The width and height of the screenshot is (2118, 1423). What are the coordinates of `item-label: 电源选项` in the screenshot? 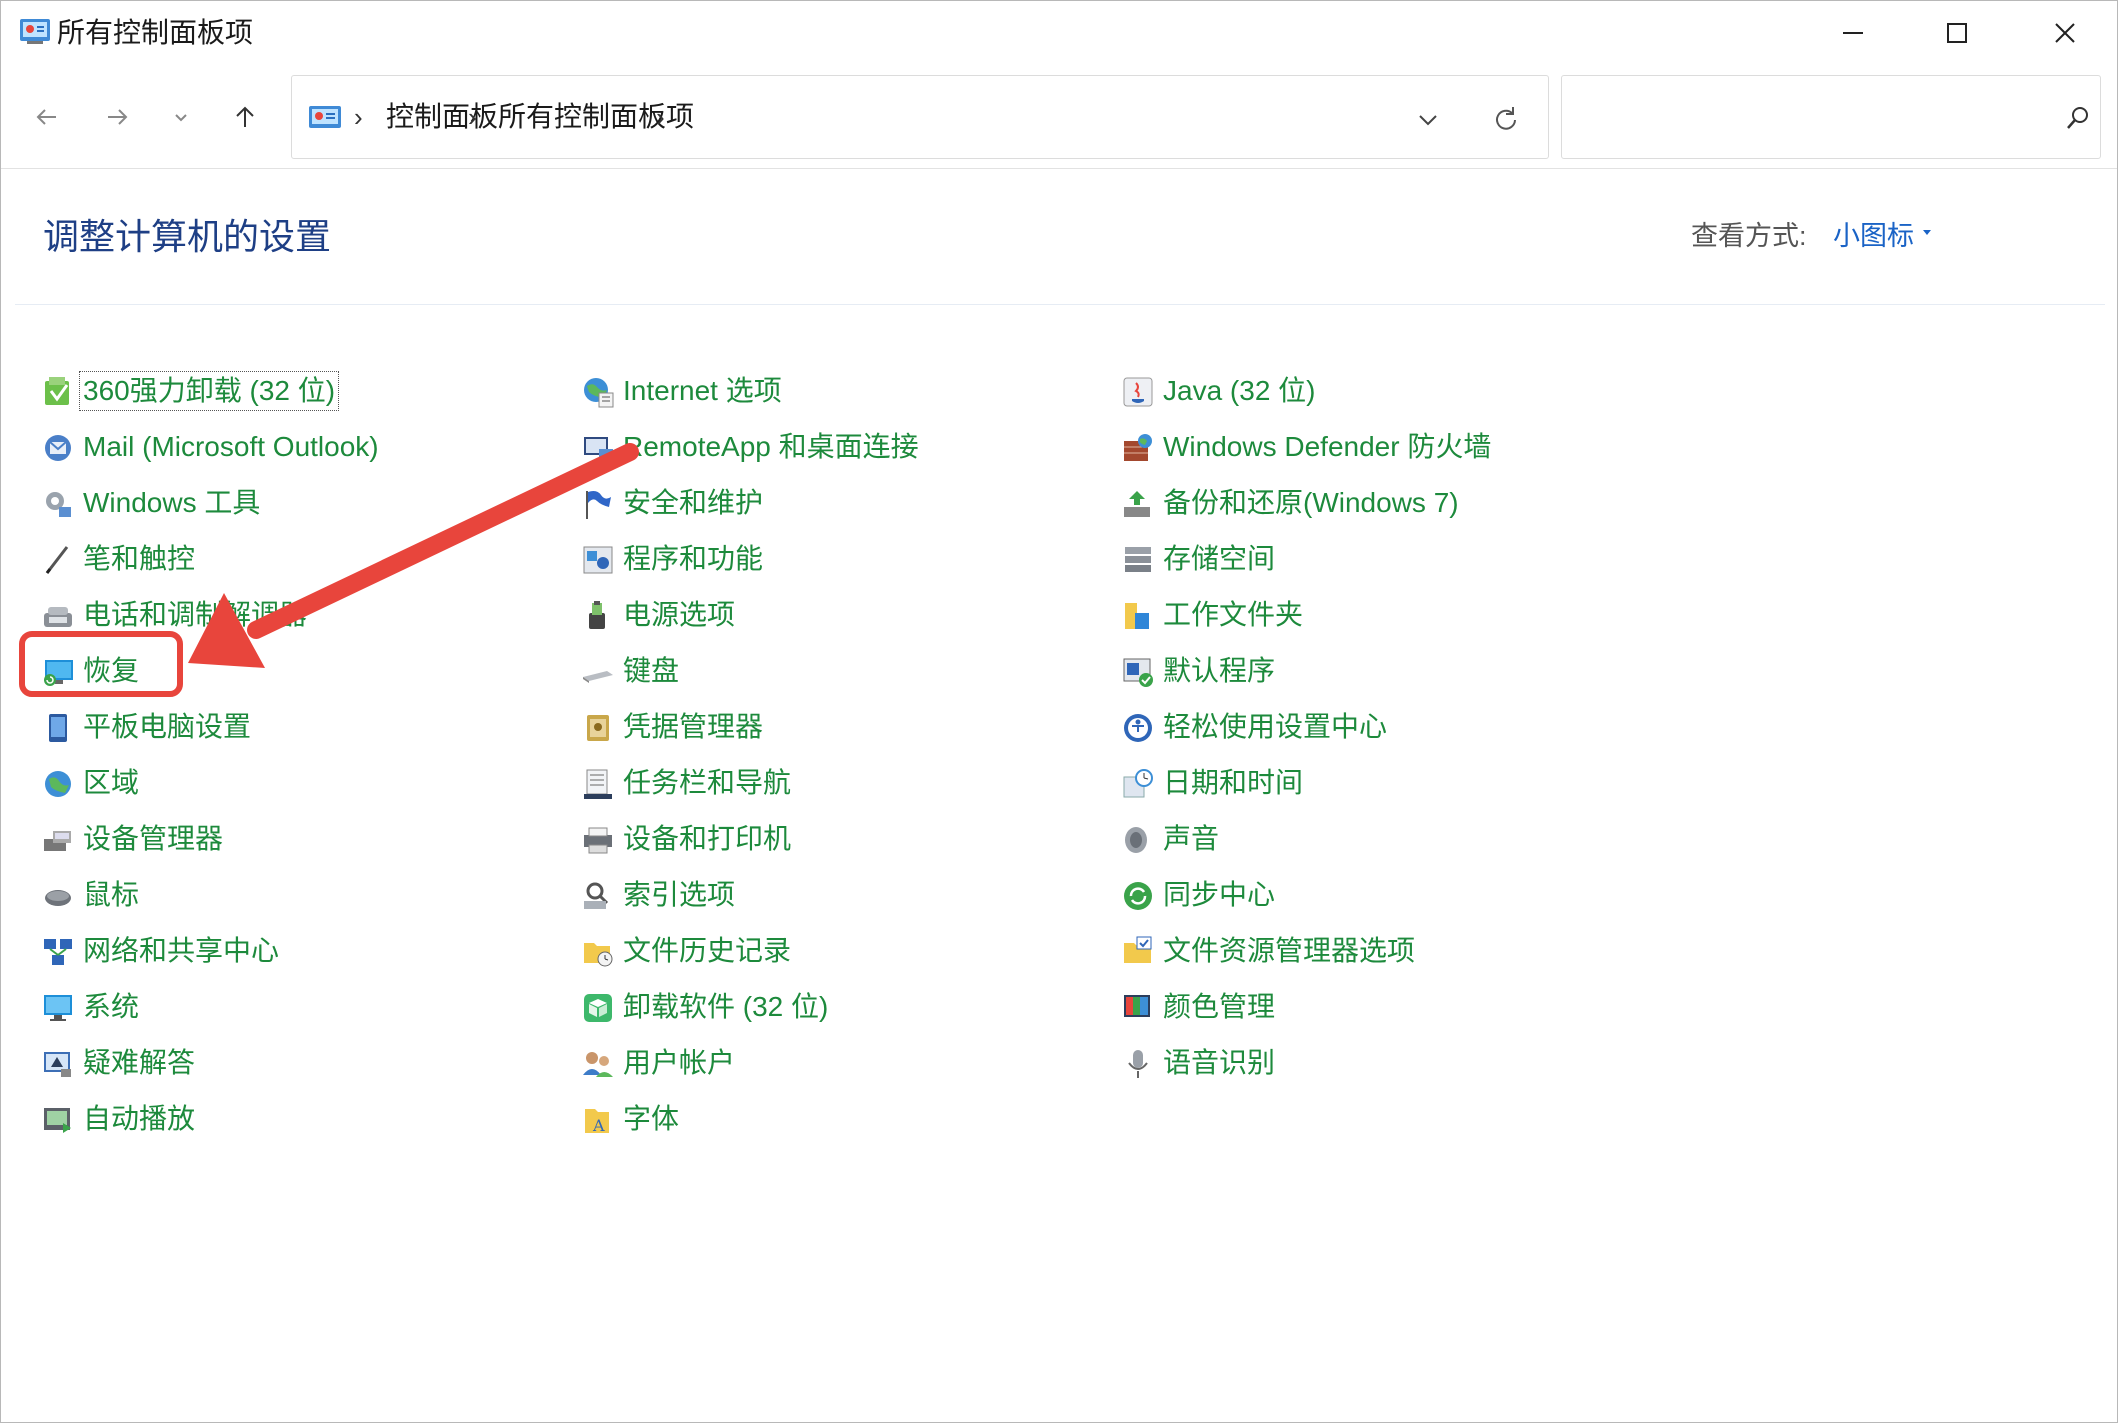 It's located at (679, 614).